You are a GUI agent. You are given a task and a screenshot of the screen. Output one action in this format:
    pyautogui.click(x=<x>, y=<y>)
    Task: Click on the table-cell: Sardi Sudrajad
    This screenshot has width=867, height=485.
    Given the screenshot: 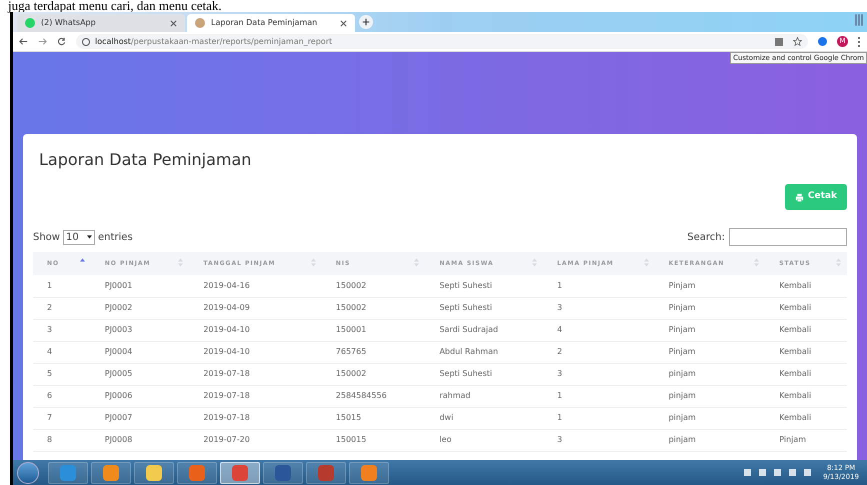 What is the action you would take?
    pyautogui.click(x=484, y=330)
    